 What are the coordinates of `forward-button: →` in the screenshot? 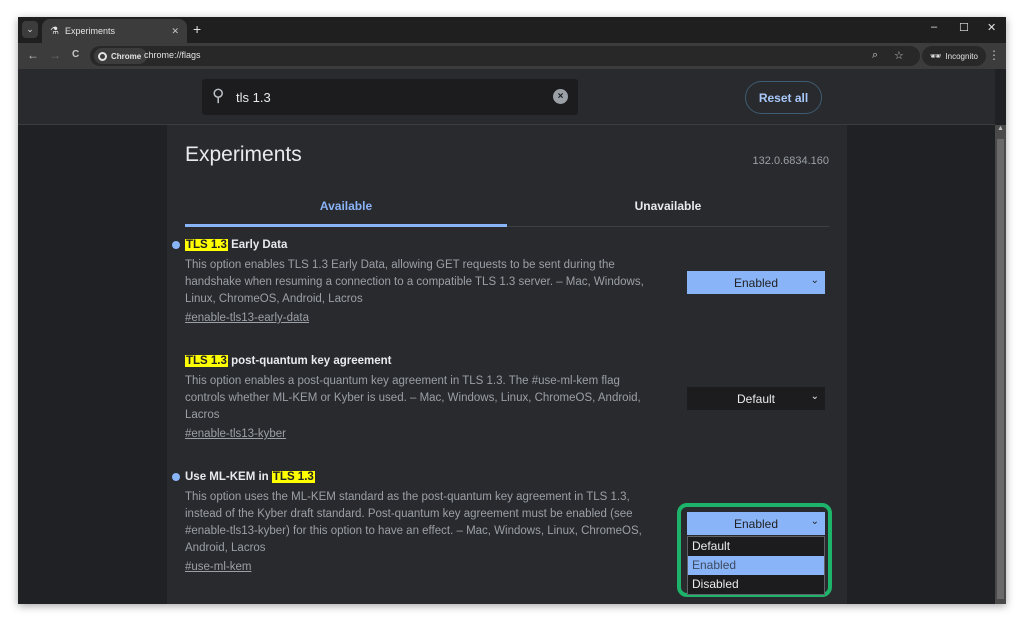 It's located at (55, 55).